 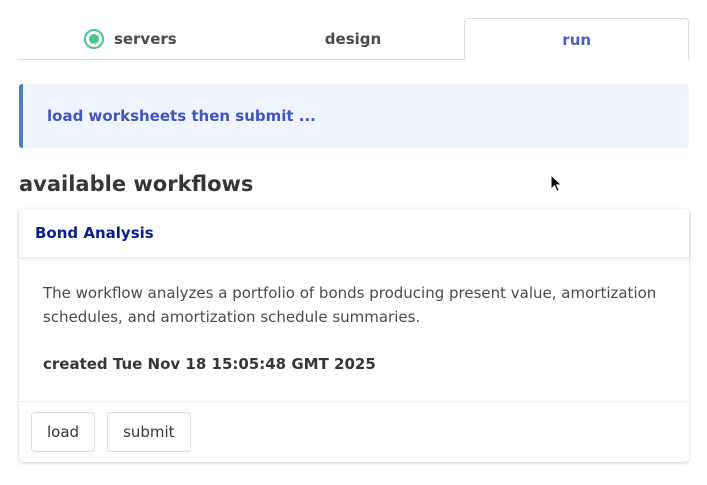 I want to click on mouse-pointer-icon, so click(x=556, y=183).